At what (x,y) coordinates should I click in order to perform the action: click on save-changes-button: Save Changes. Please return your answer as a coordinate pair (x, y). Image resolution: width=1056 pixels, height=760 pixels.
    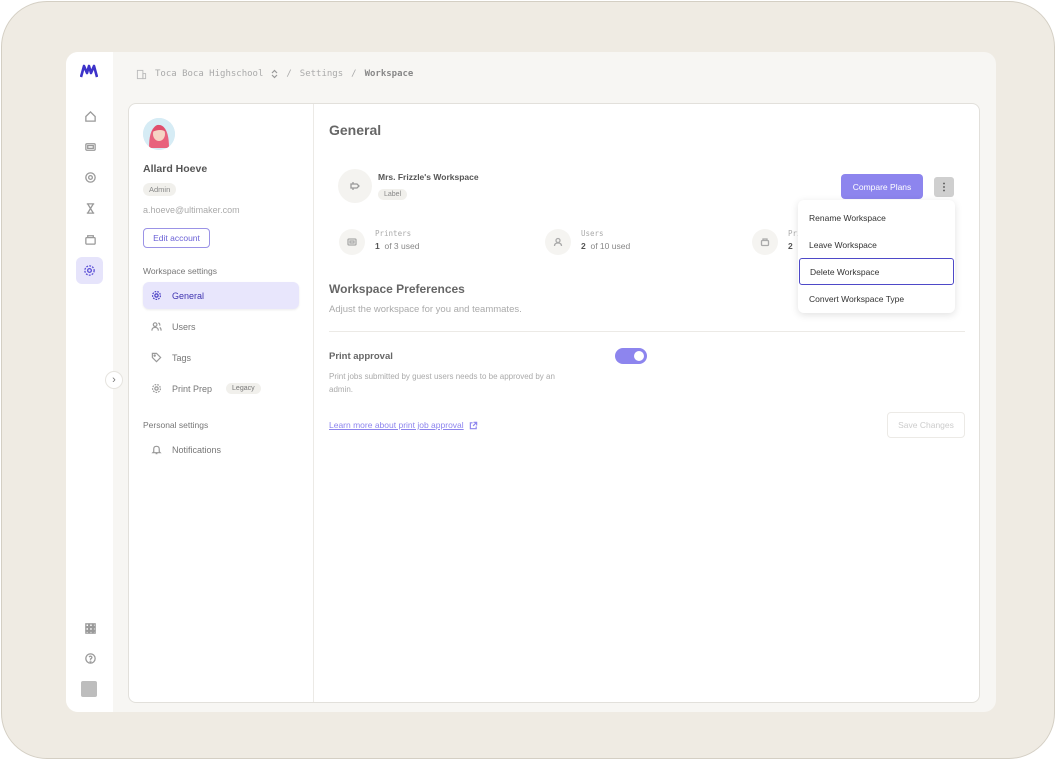
    Looking at the image, I should click on (926, 425).